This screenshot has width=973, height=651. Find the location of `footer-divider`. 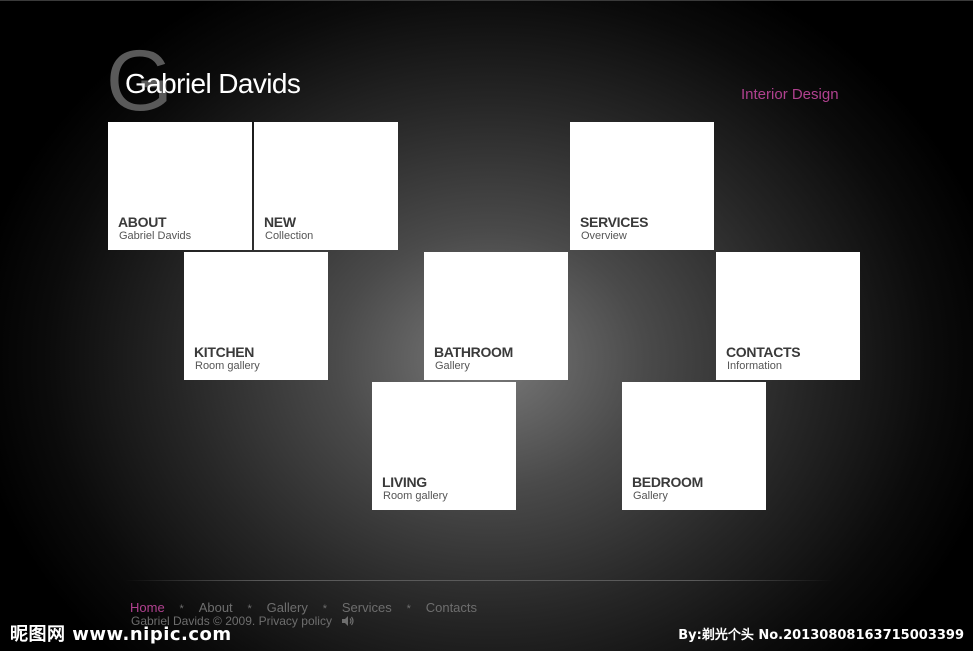

footer-divider is located at coordinates (479, 580).